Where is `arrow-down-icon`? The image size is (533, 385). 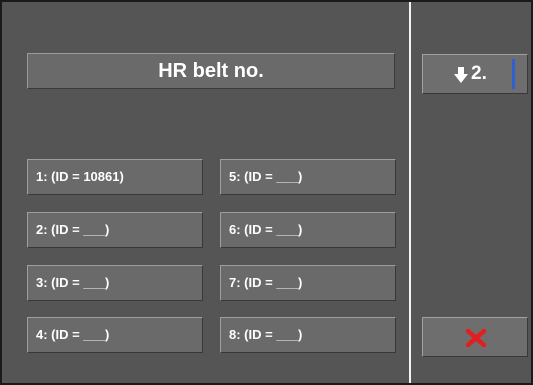 arrow-down-icon is located at coordinates (461, 75).